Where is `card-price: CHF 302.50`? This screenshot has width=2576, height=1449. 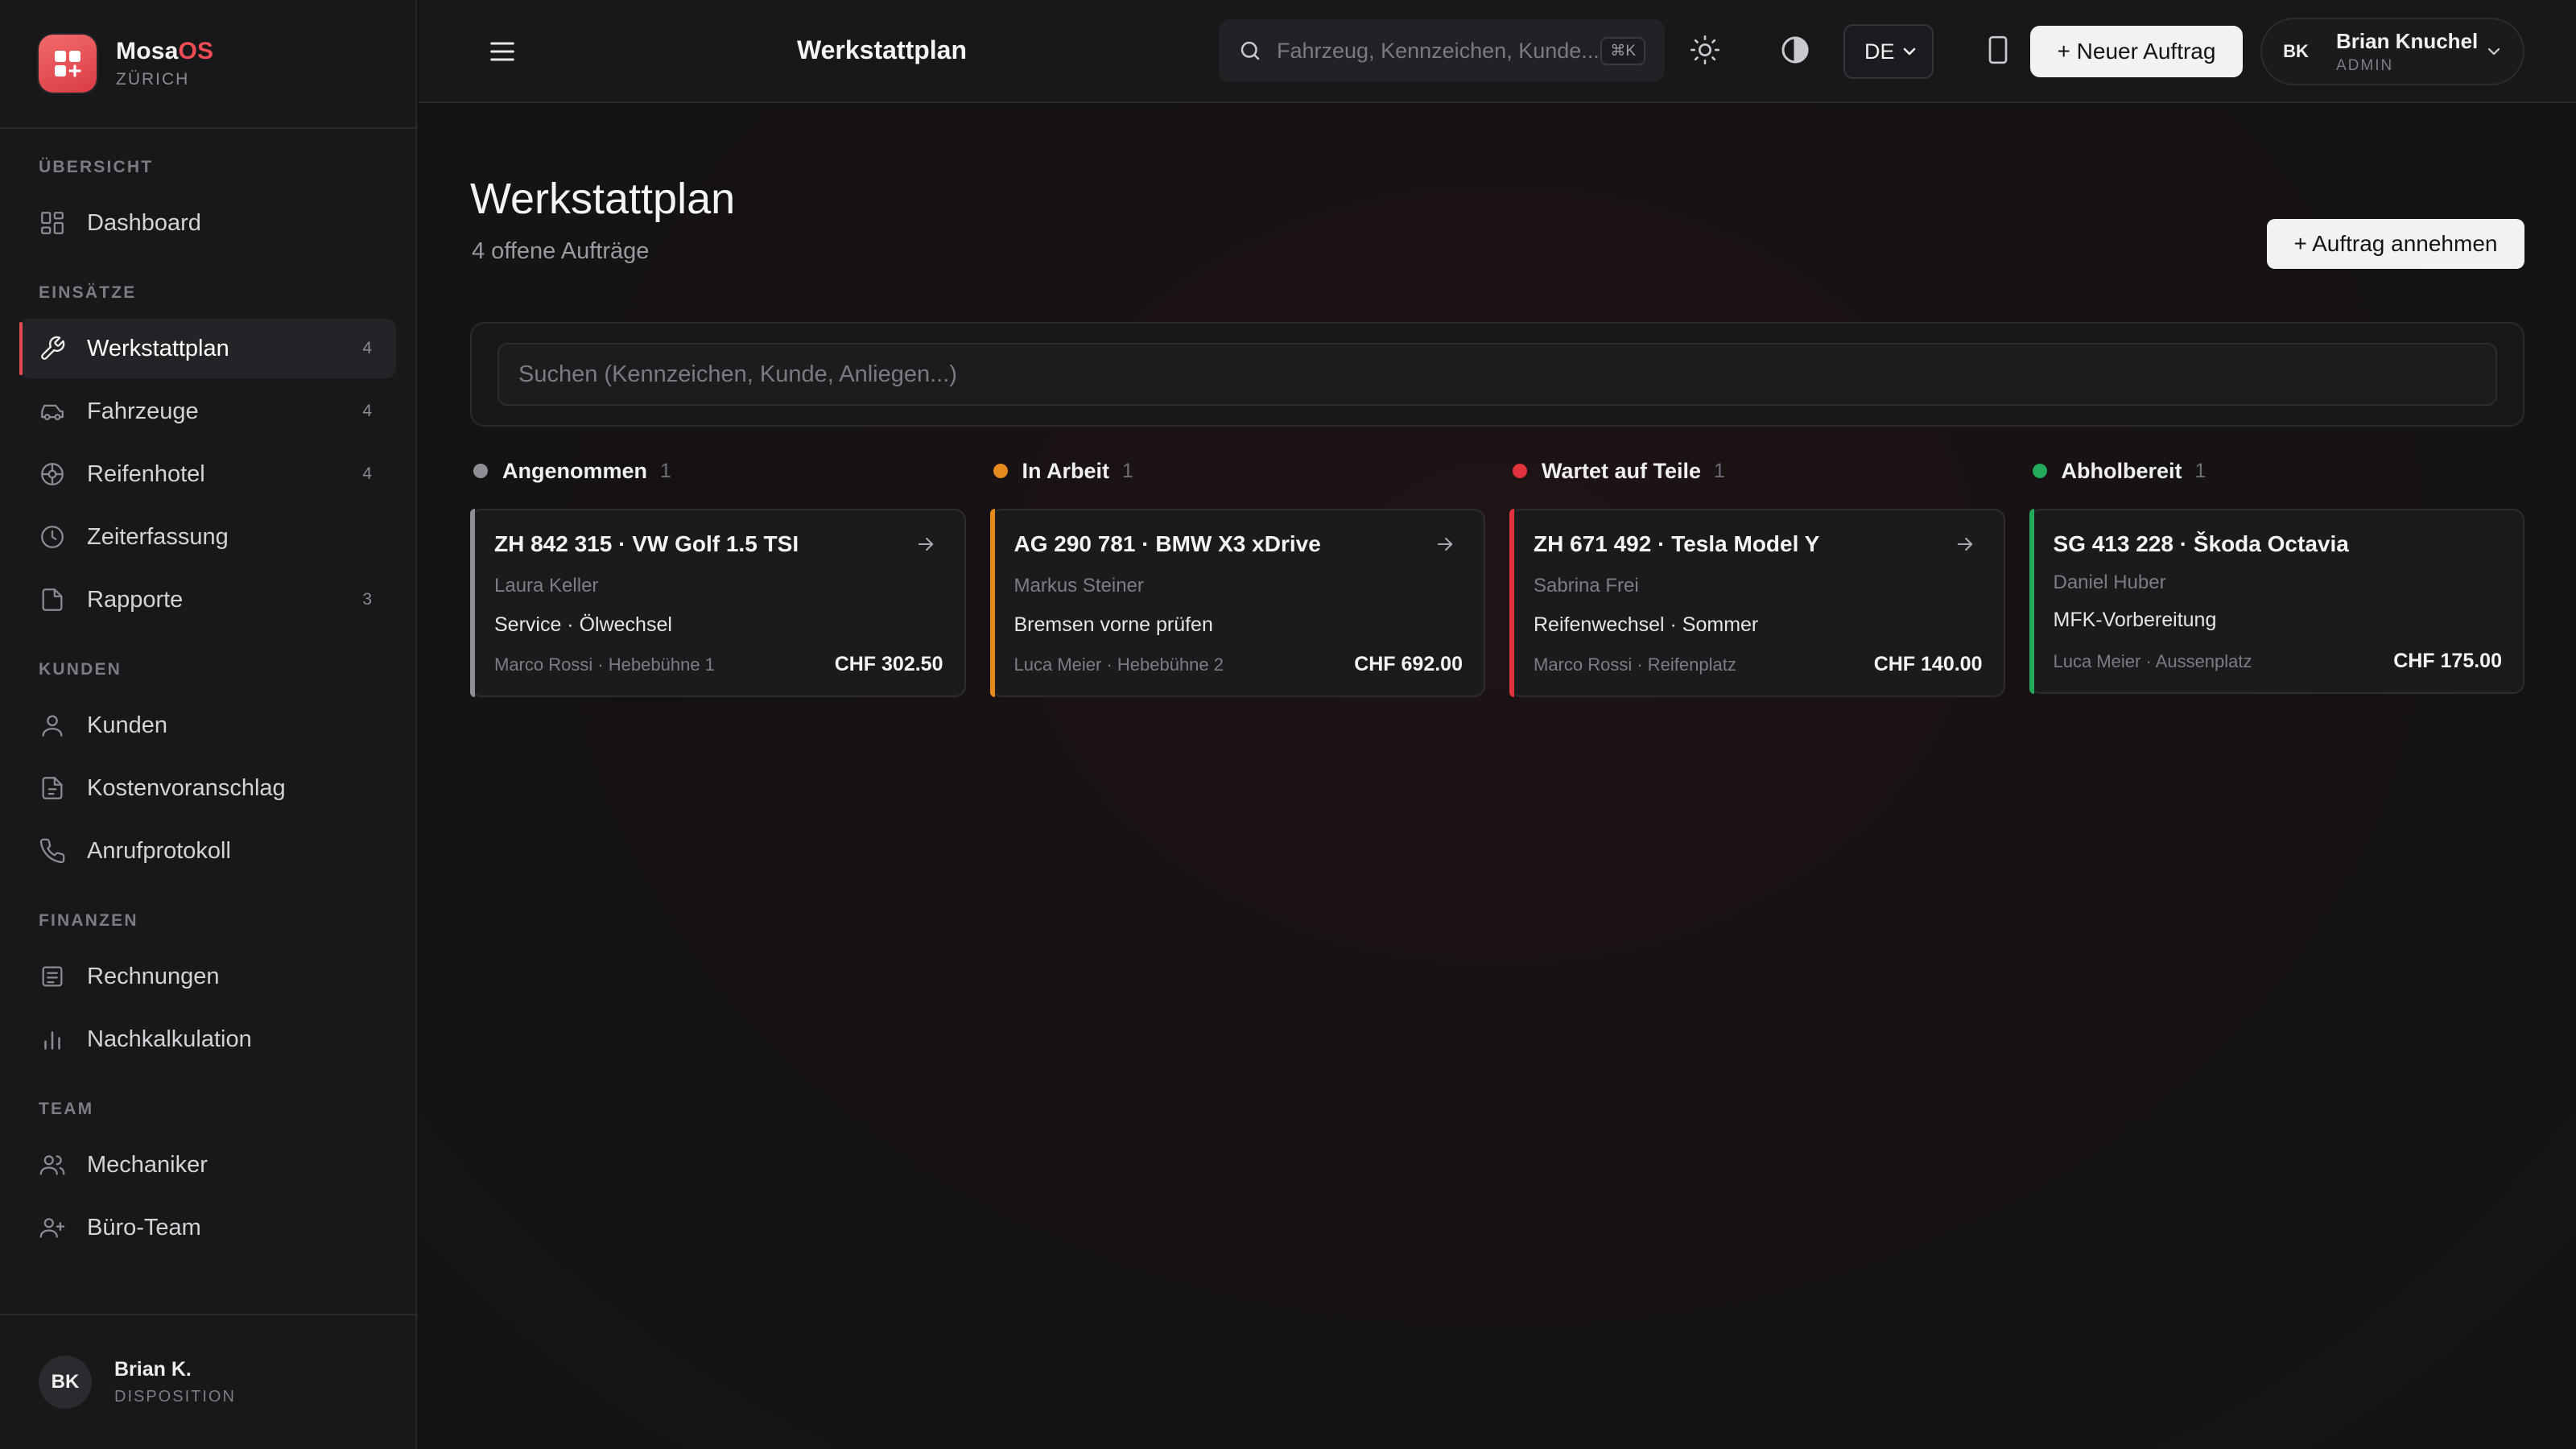
card-price: CHF 302.50 is located at coordinates (888, 664).